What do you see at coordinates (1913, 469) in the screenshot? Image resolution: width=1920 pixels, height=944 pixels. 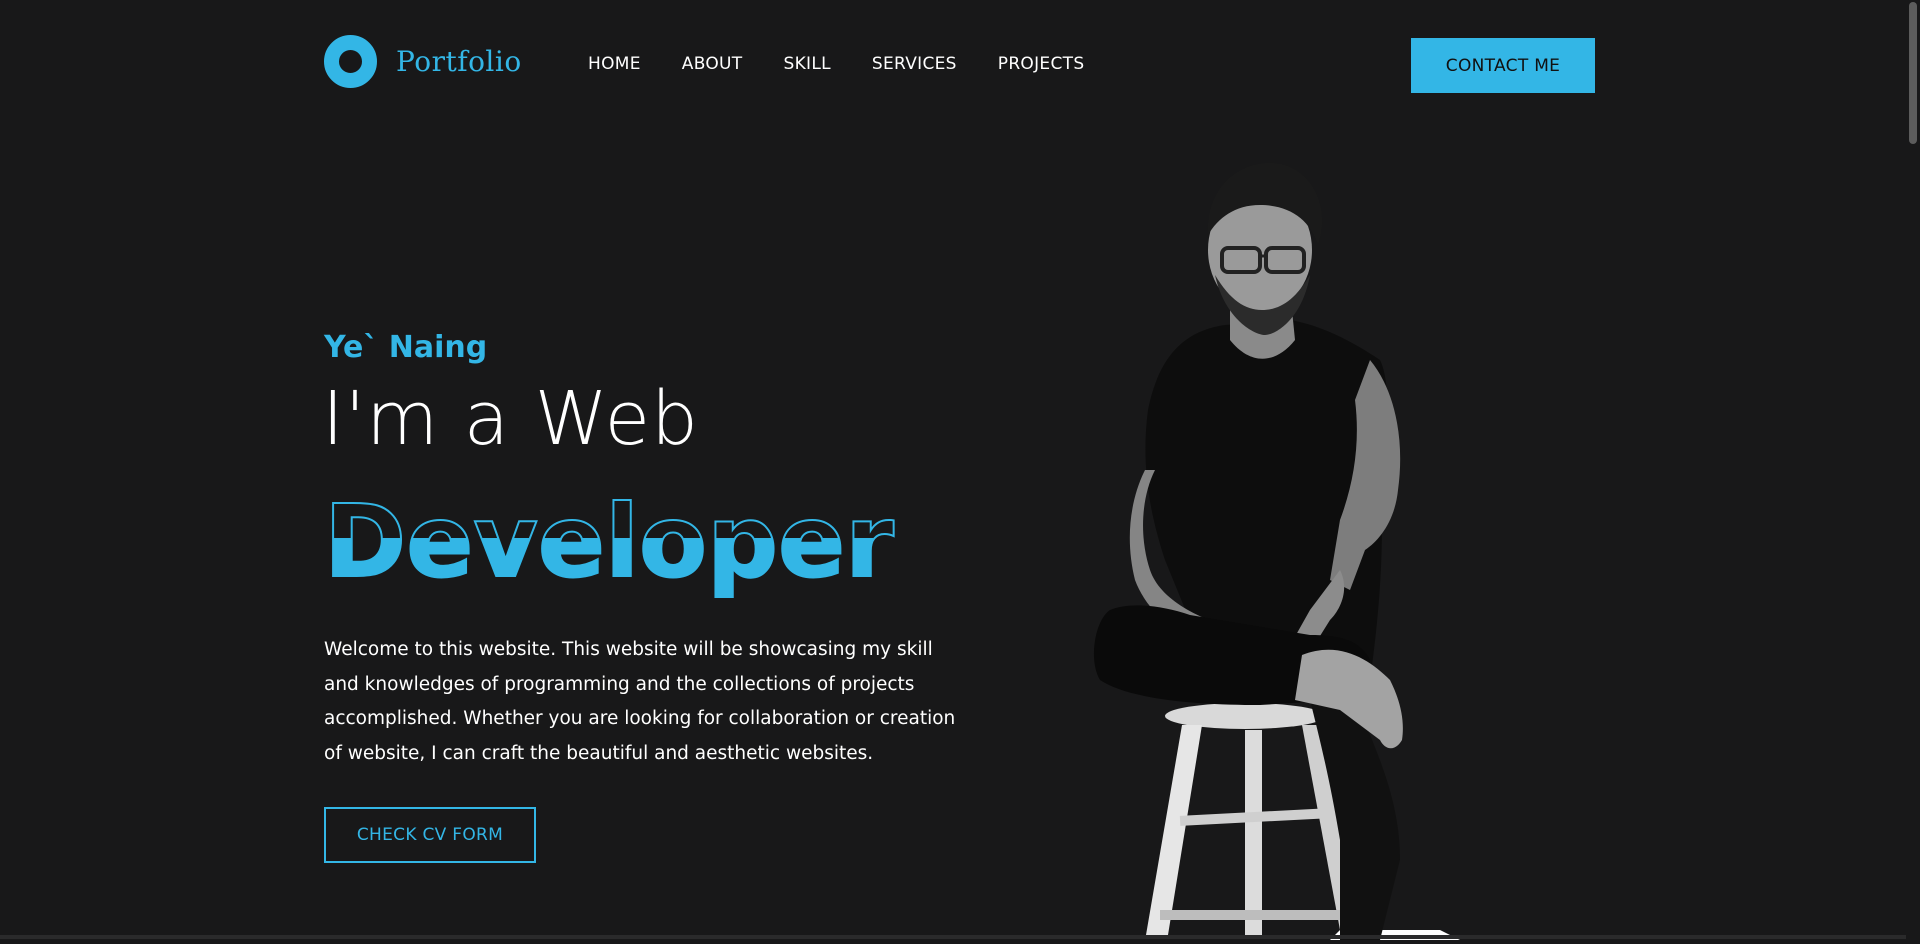 I see `page-scrollbar` at bounding box center [1913, 469].